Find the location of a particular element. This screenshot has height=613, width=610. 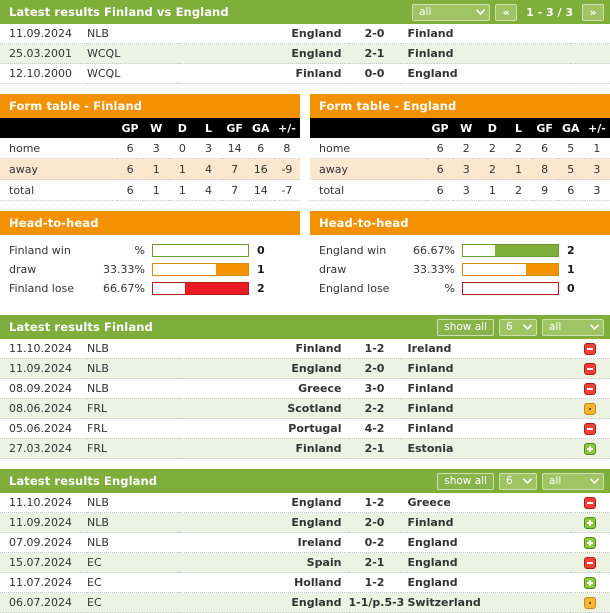

head-to-head-bar-fill is located at coordinates (526, 250).